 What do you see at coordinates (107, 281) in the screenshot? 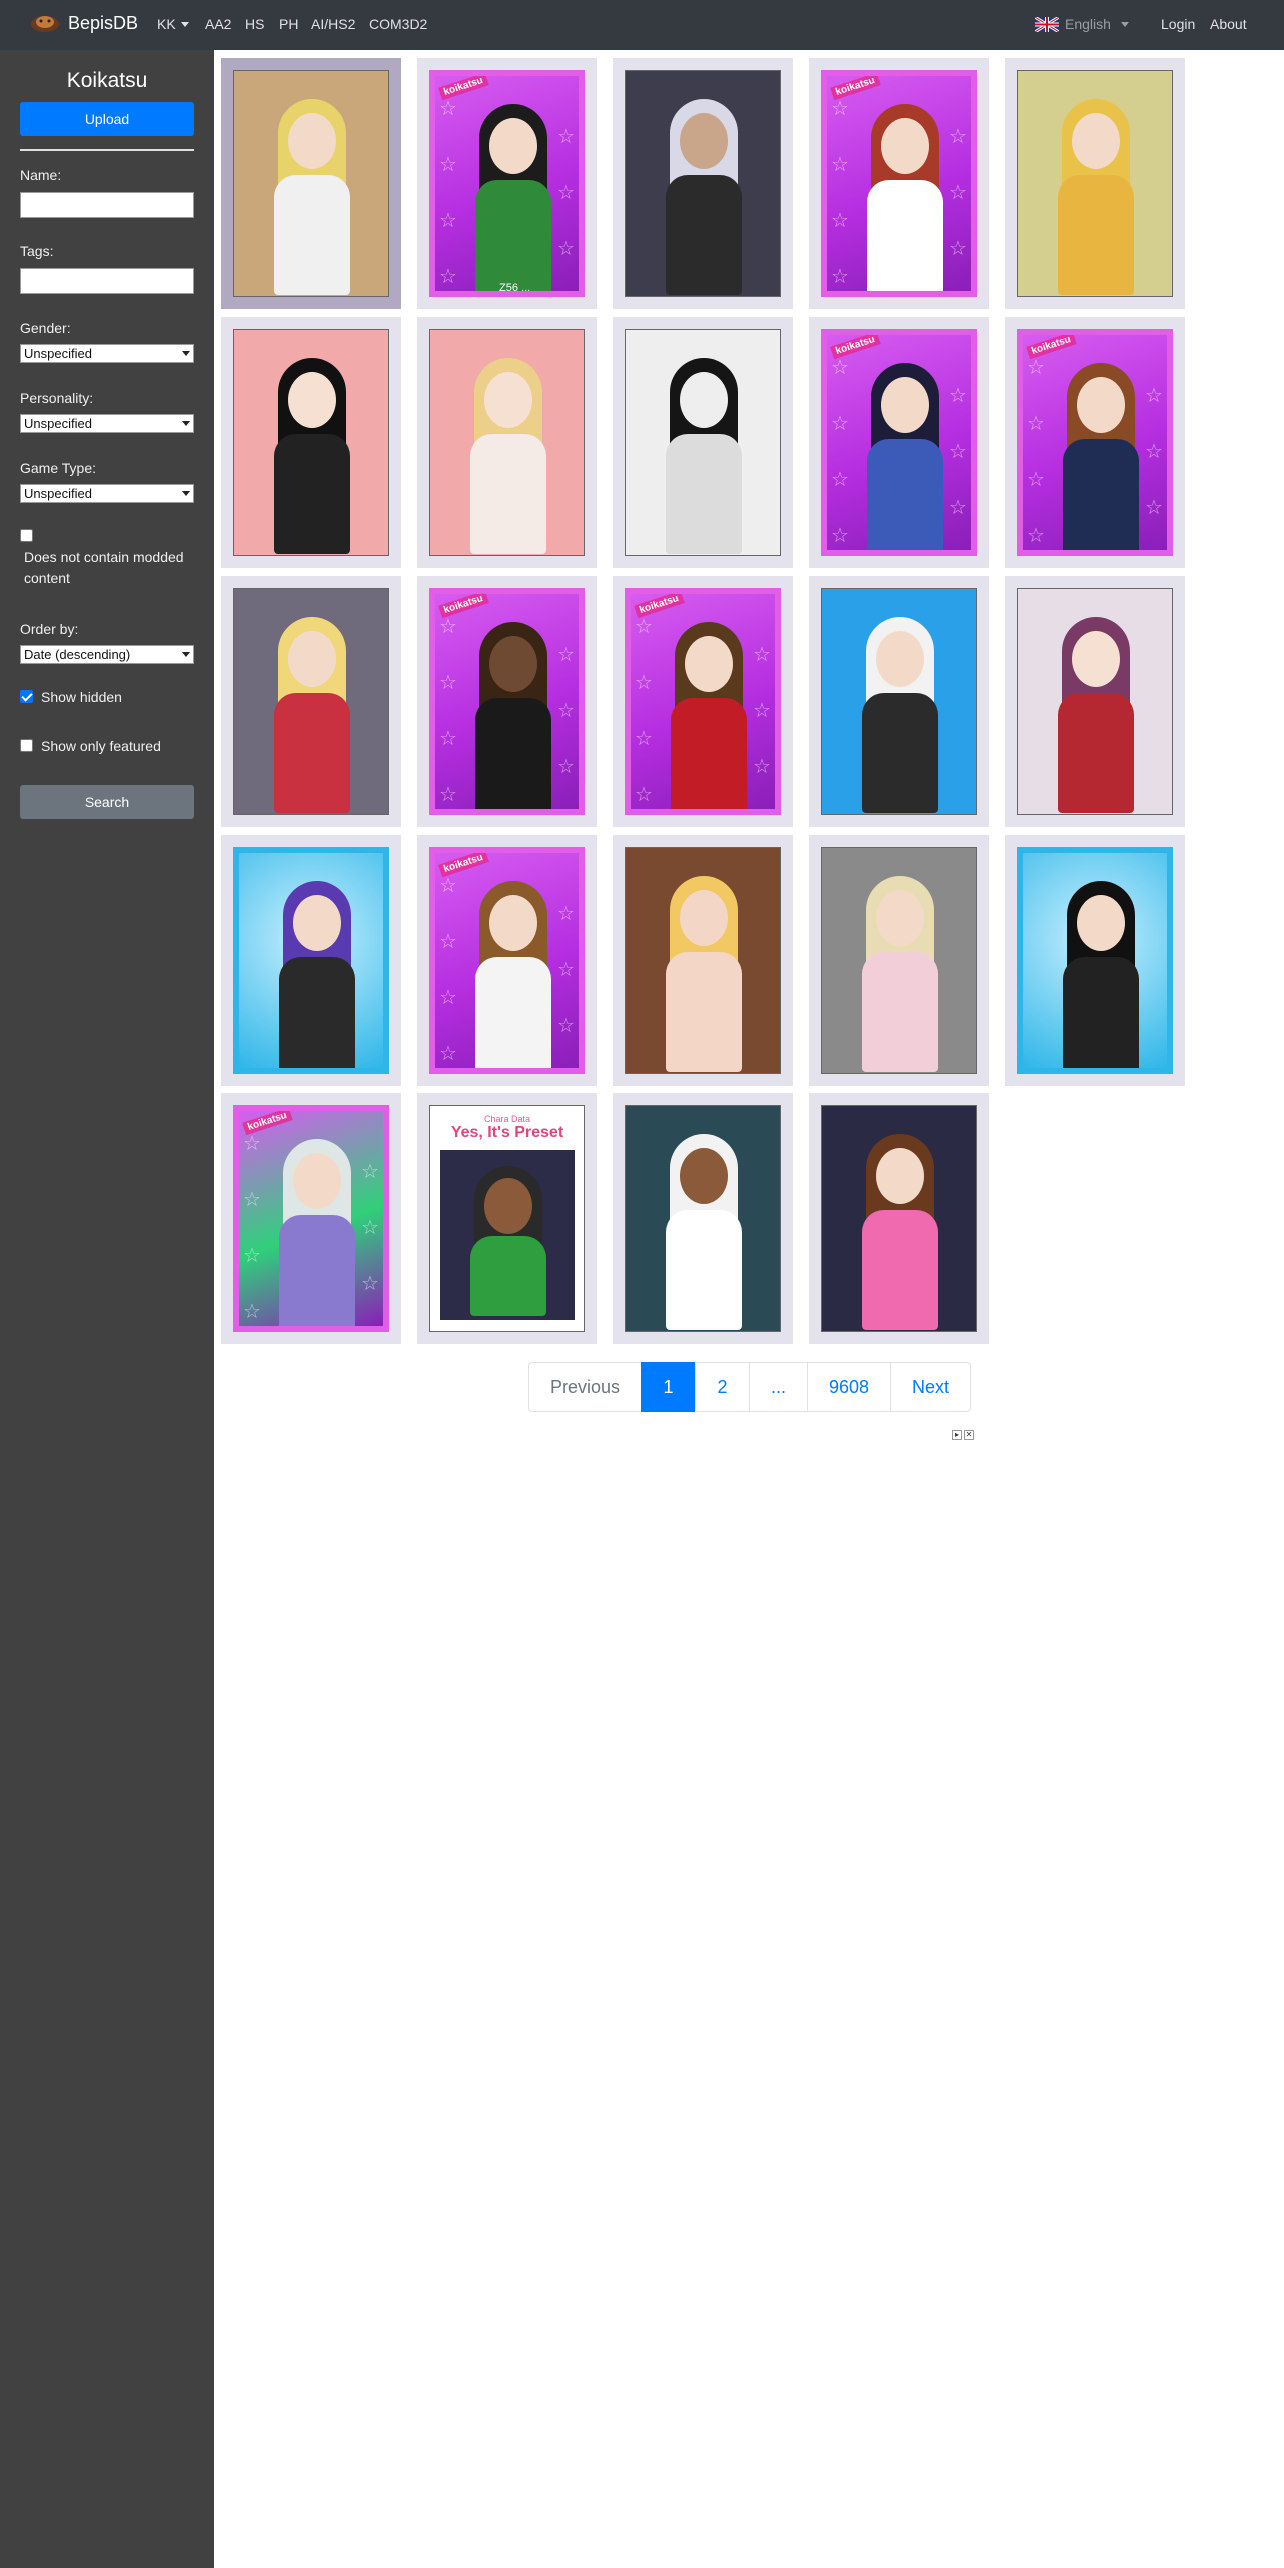
I see `tags-input` at bounding box center [107, 281].